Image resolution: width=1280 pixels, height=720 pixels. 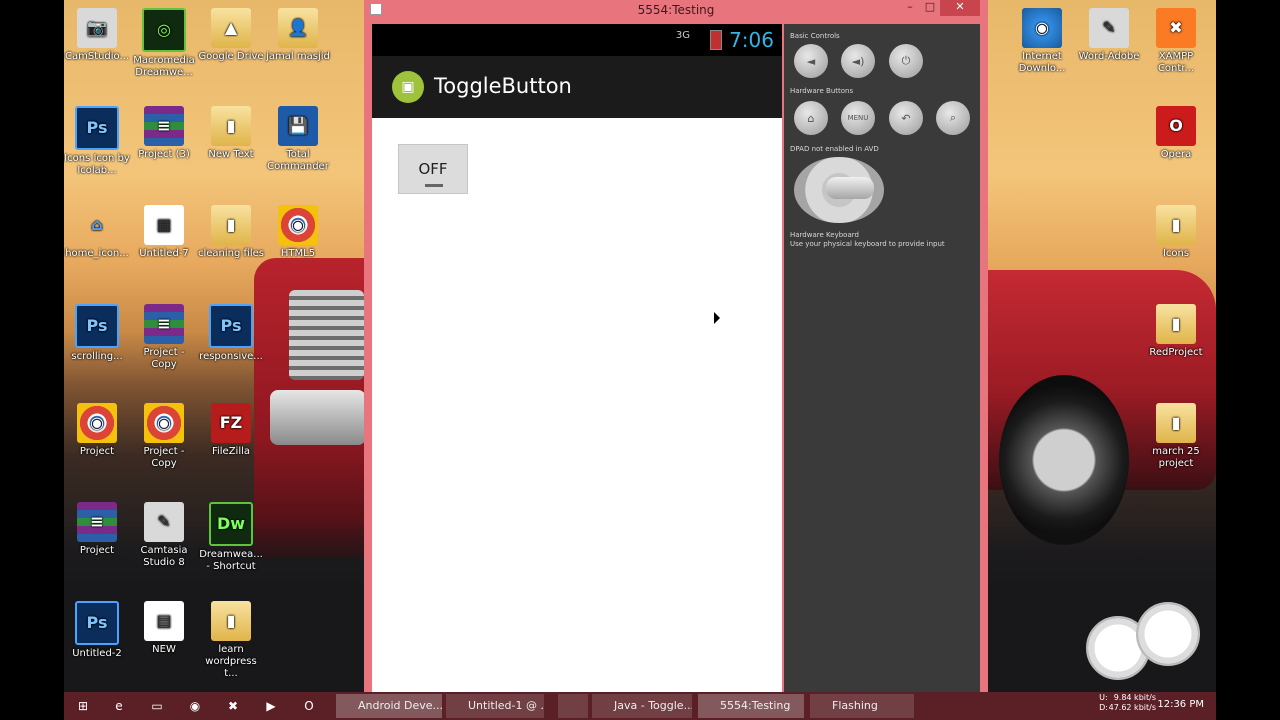 I want to click on wallpaper-grille, so click(x=326, y=335).